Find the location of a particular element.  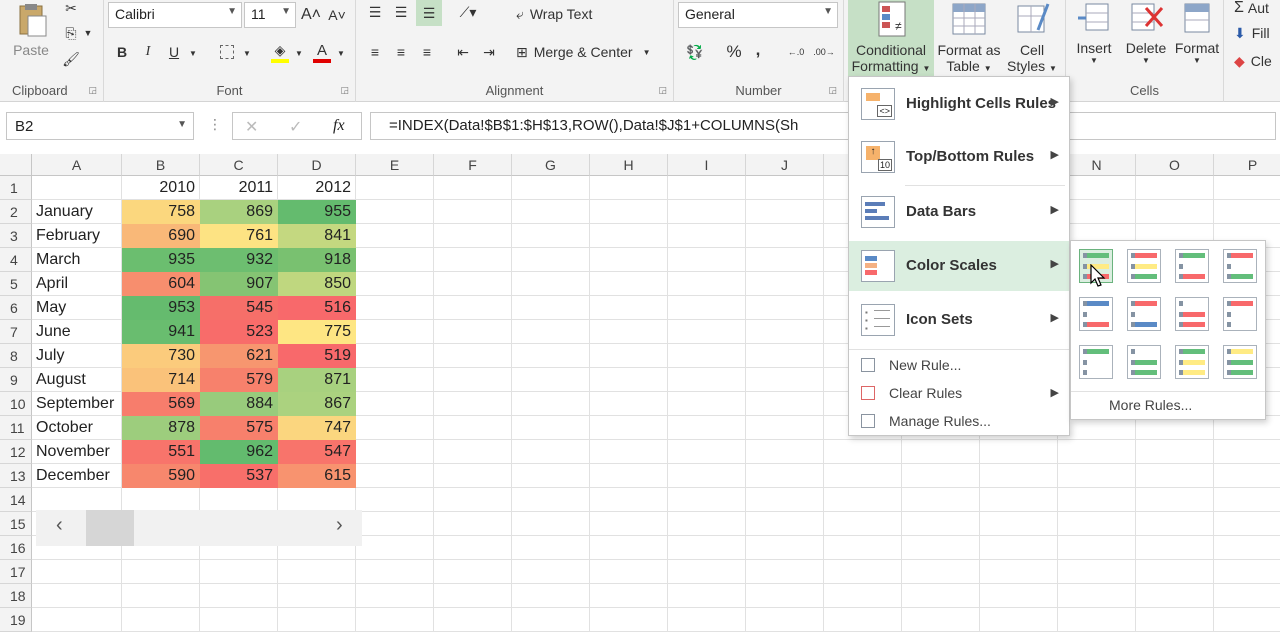

column-header-C: C is located at coordinates (239, 165).